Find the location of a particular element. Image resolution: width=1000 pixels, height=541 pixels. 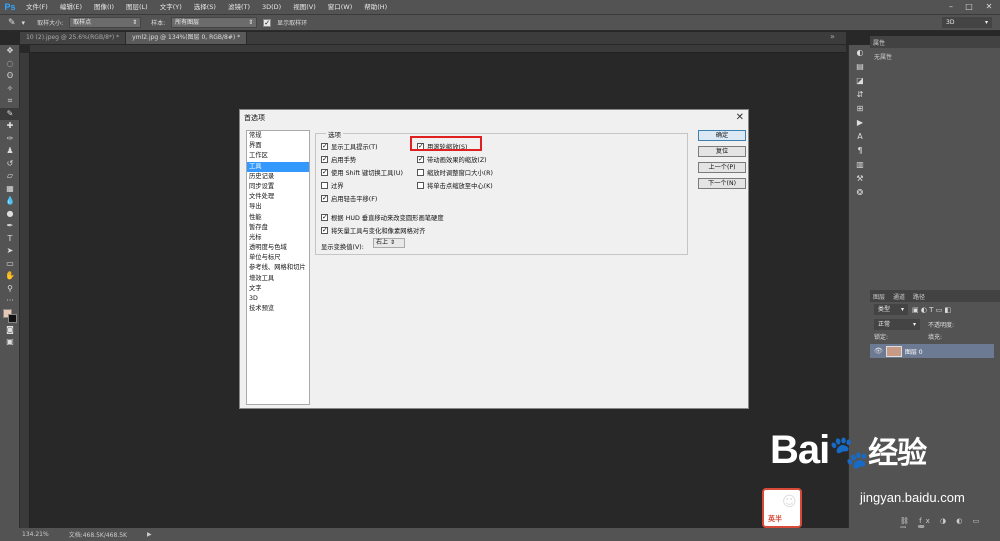

flick-panning-option: ✓ 启用轻击平移(F) is located at coordinates (349, 198).